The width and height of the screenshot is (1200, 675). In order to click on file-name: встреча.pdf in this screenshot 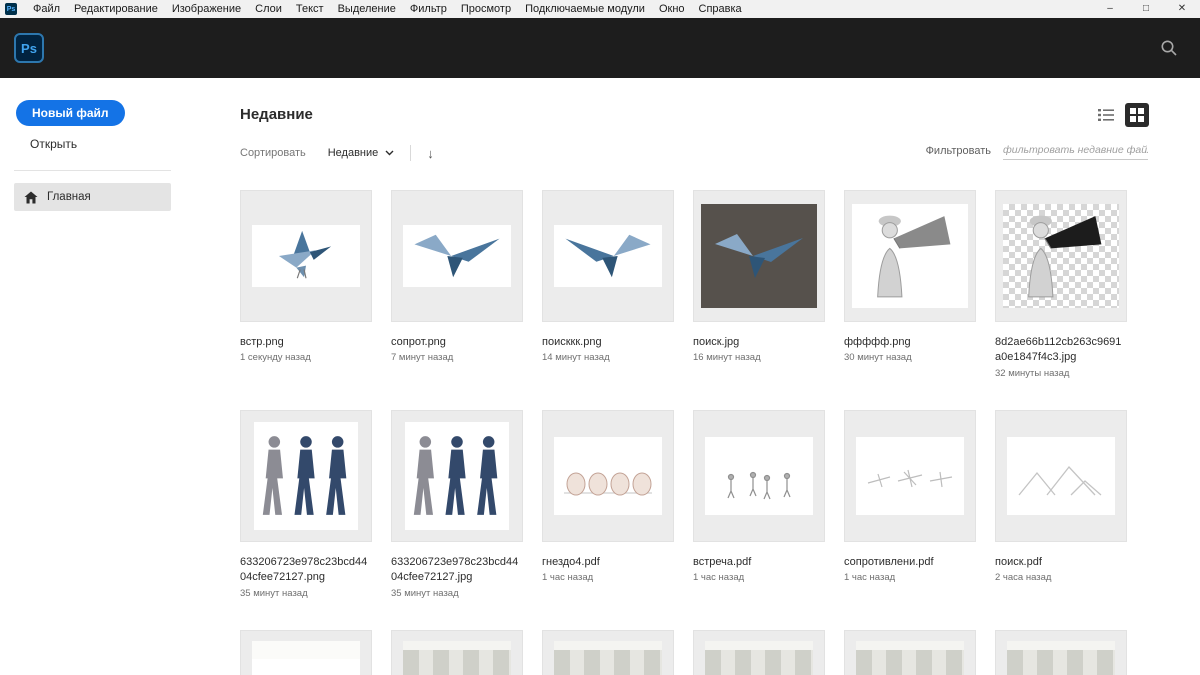, I will do `click(722, 562)`.